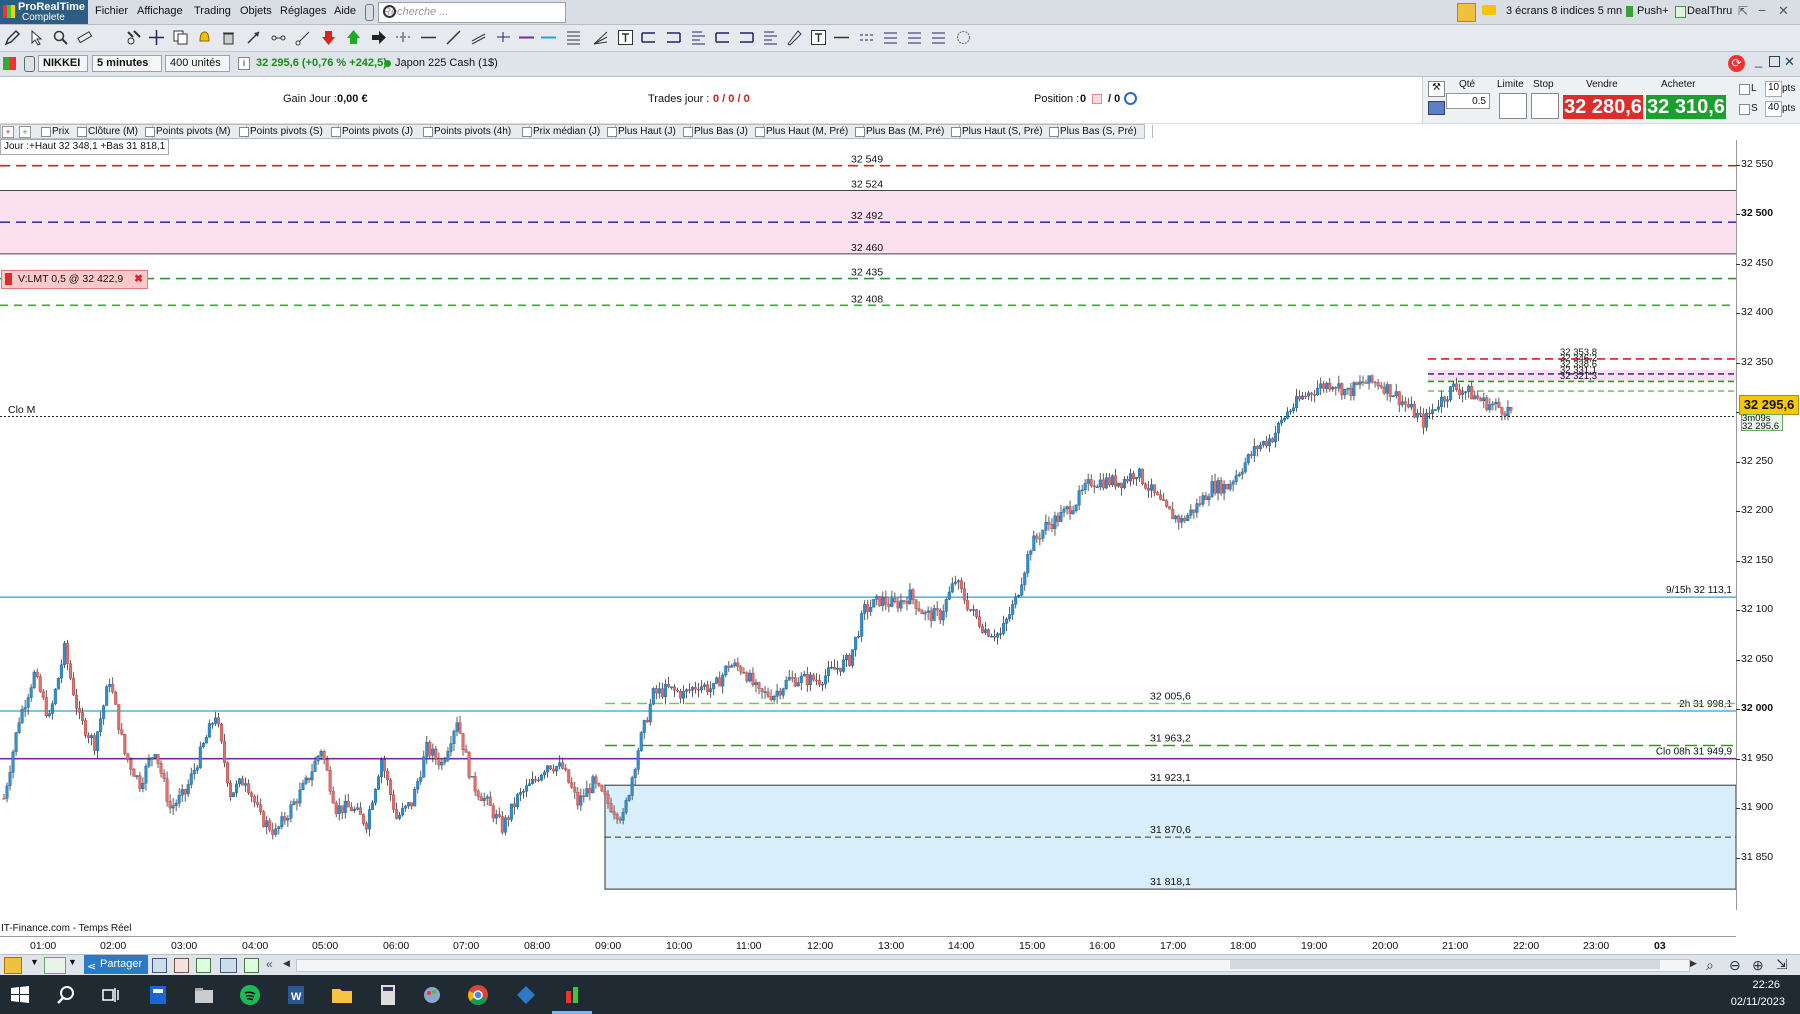  What do you see at coordinates (114, 131) in the screenshot?
I see `toggle-cloture-m: Clôture (M)` at bounding box center [114, 131].